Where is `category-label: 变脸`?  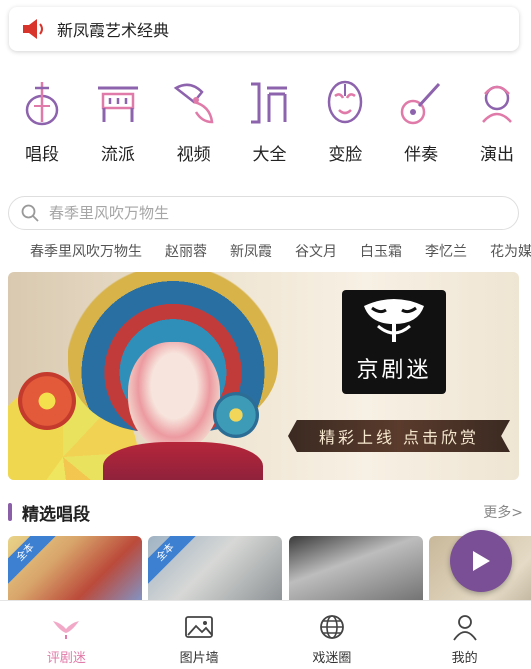
category-label: 变脸 is located at coordinates (345, 155).